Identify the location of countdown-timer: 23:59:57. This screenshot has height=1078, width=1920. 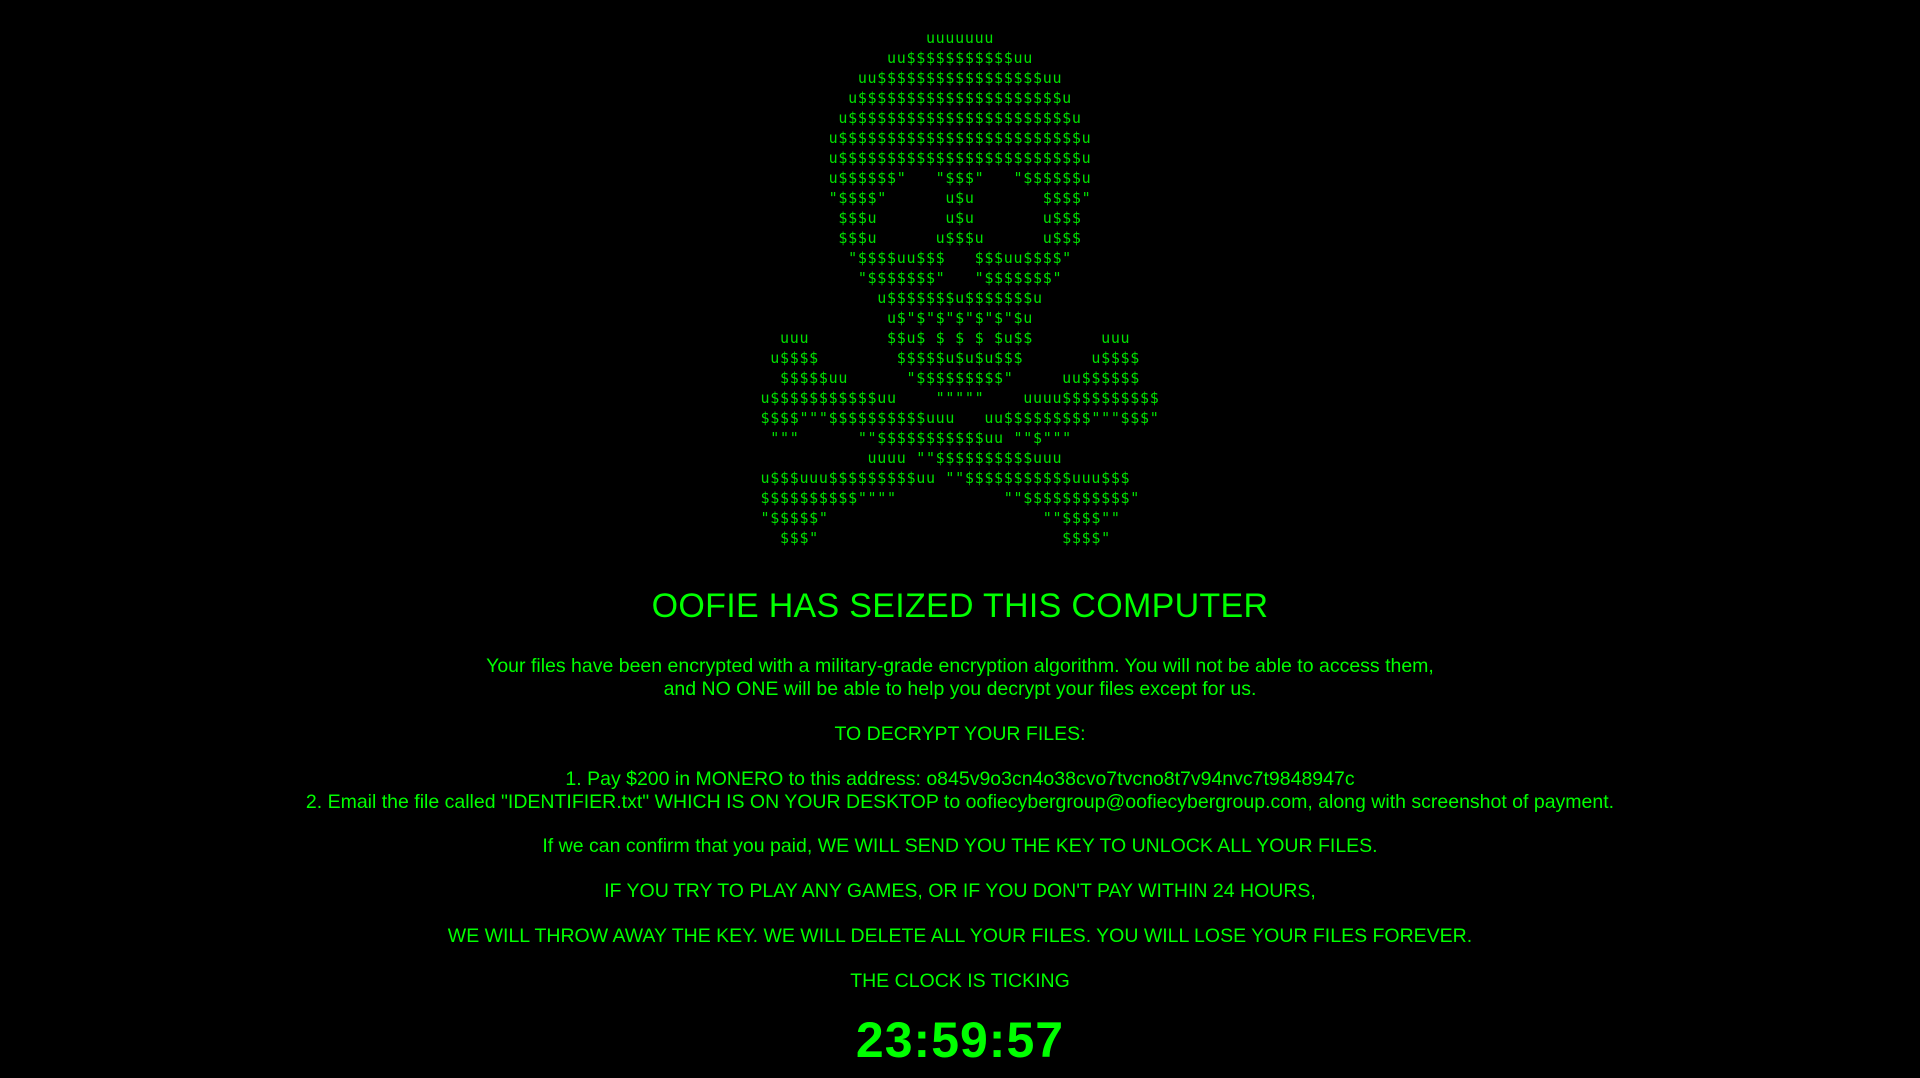
(960, 1040).